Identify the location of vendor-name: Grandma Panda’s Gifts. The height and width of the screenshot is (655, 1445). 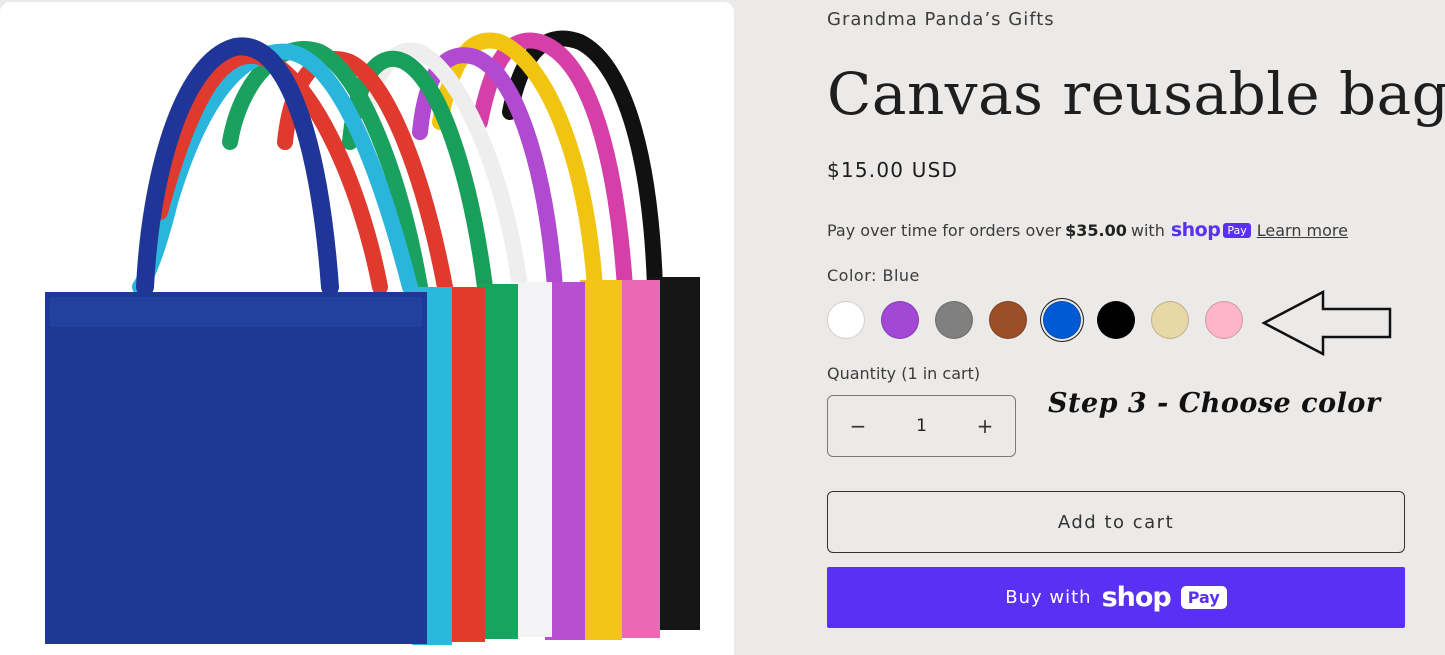
(941, 19).